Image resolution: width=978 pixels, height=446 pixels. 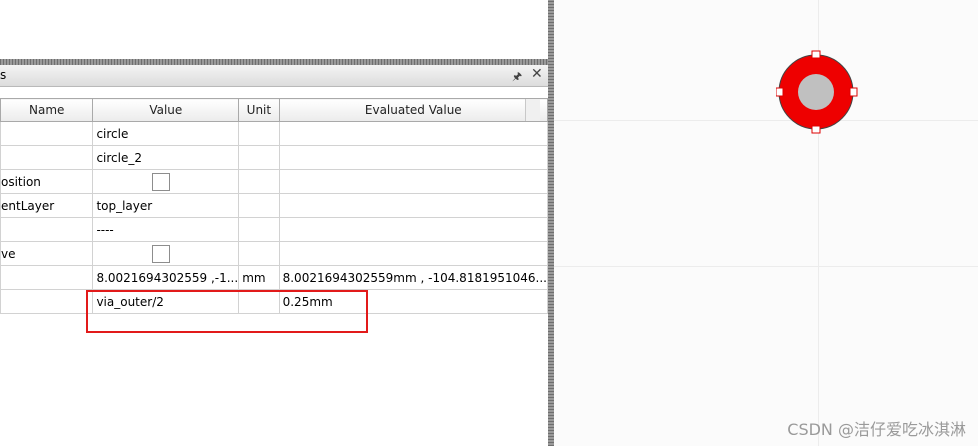 I want to click on top-left-blank-area, so click(x=274, y=29).